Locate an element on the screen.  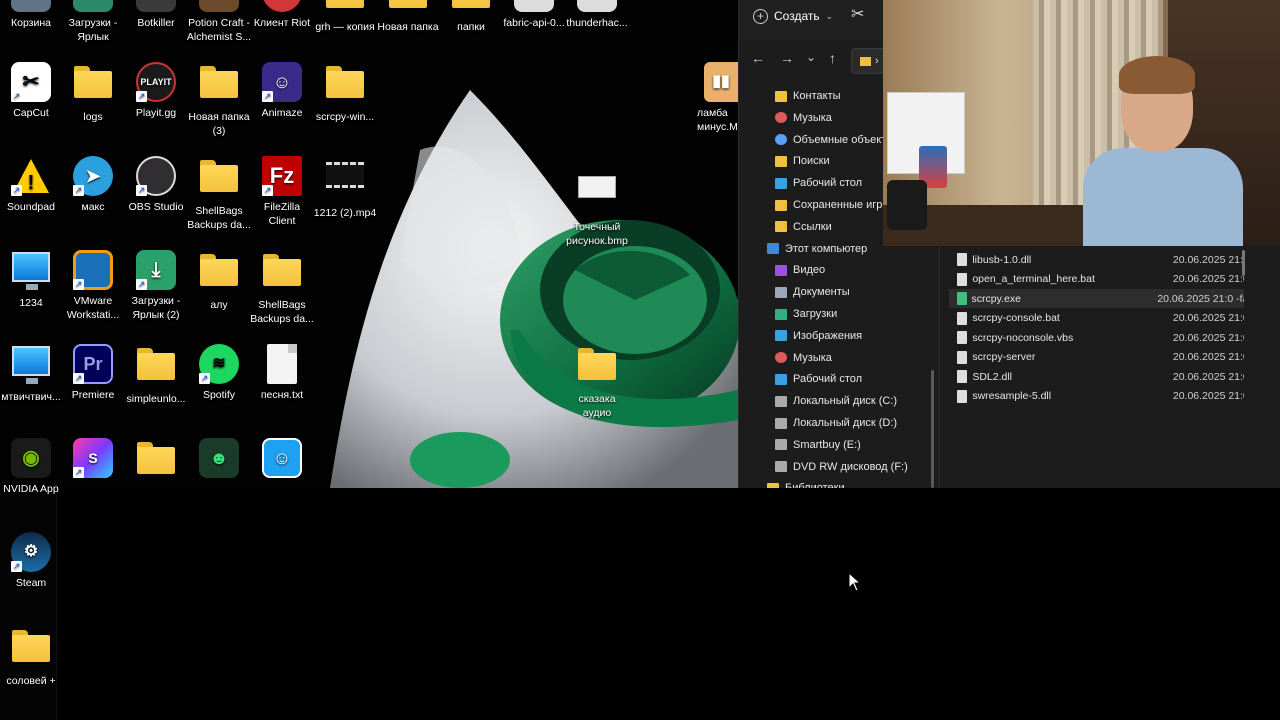
webcam-person-shirt is located at coordinates (1163, 197).